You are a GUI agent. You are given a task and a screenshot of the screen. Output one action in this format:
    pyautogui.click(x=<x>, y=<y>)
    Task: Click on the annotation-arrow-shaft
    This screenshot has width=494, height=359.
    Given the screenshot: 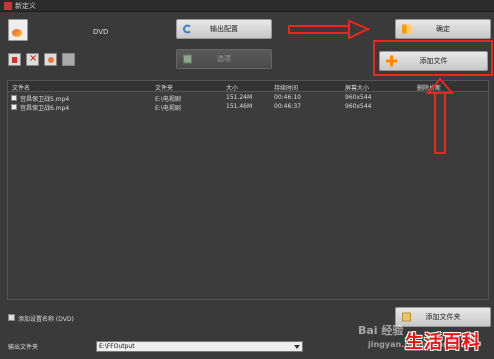 What is the action you would take?
    pyautogui.click(x=319, y=29)
    